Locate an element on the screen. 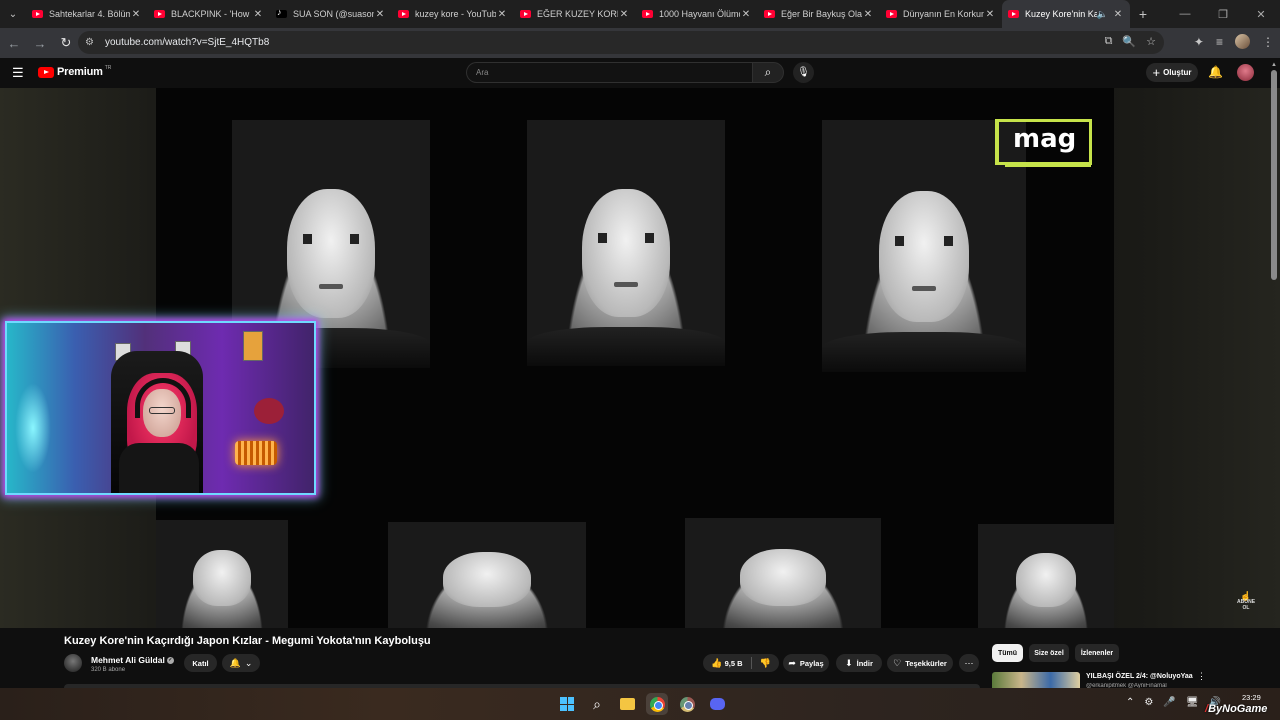  media-controls-icon: ≡ is located at coordinates (1219, 42).